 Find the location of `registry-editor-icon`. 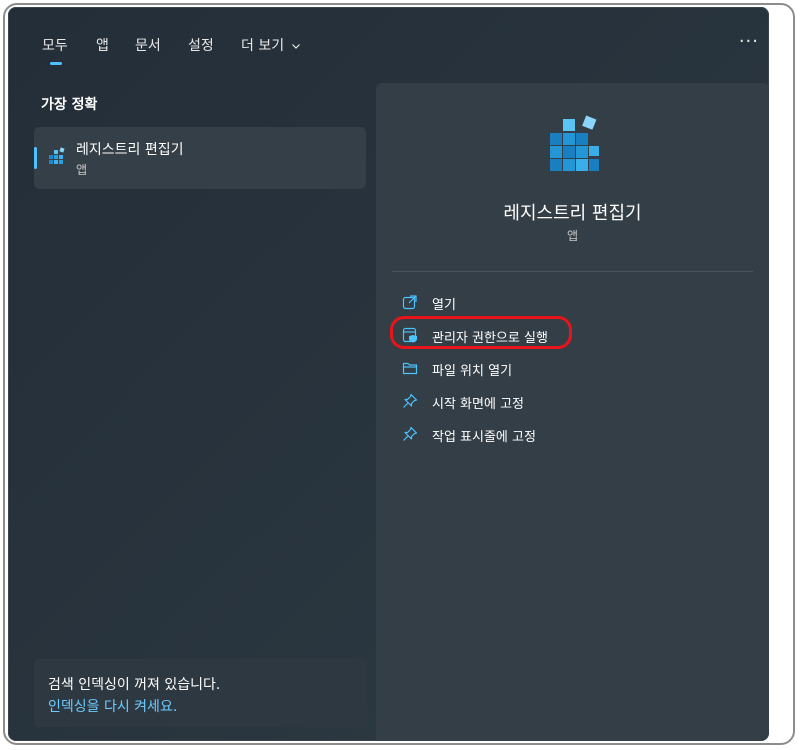

registry-editor-icon is located at coordinates (57, 155).